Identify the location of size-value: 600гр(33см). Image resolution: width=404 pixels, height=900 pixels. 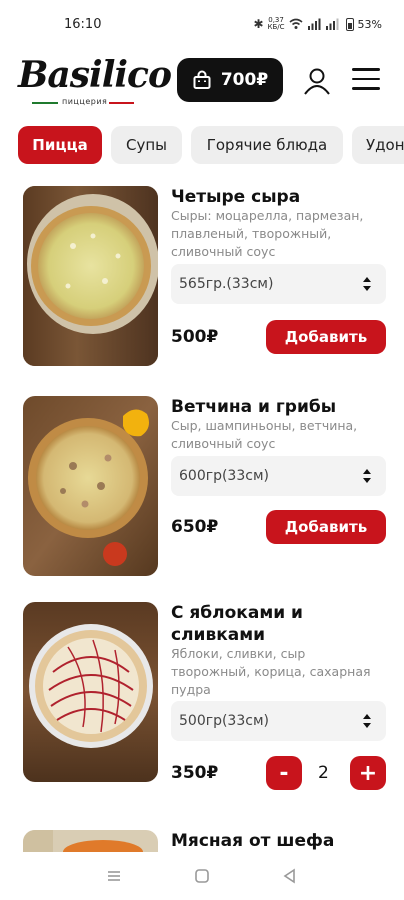
(224, 476).